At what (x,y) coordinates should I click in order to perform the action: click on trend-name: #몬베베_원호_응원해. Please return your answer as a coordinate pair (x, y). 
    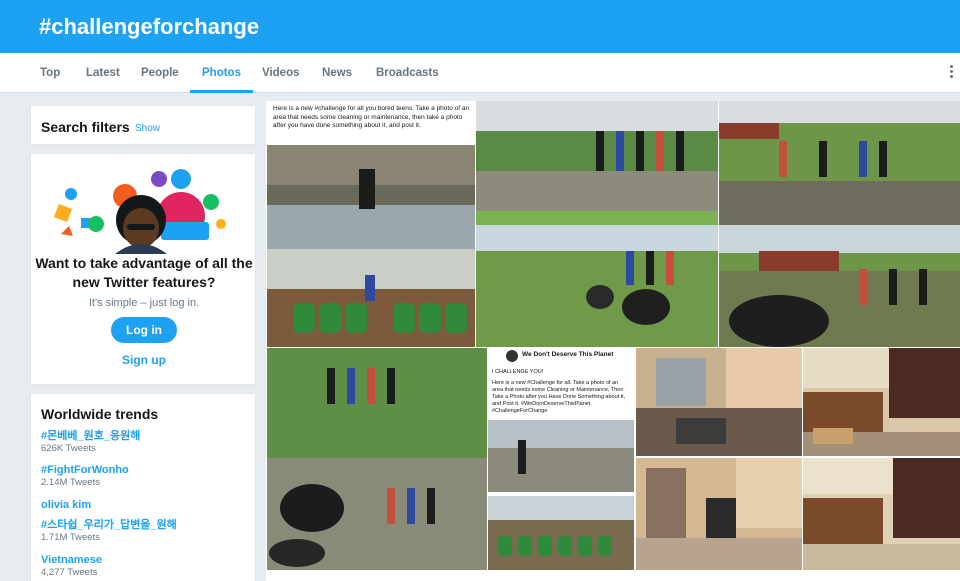
    Looking at the image, I should click on (90, 436).